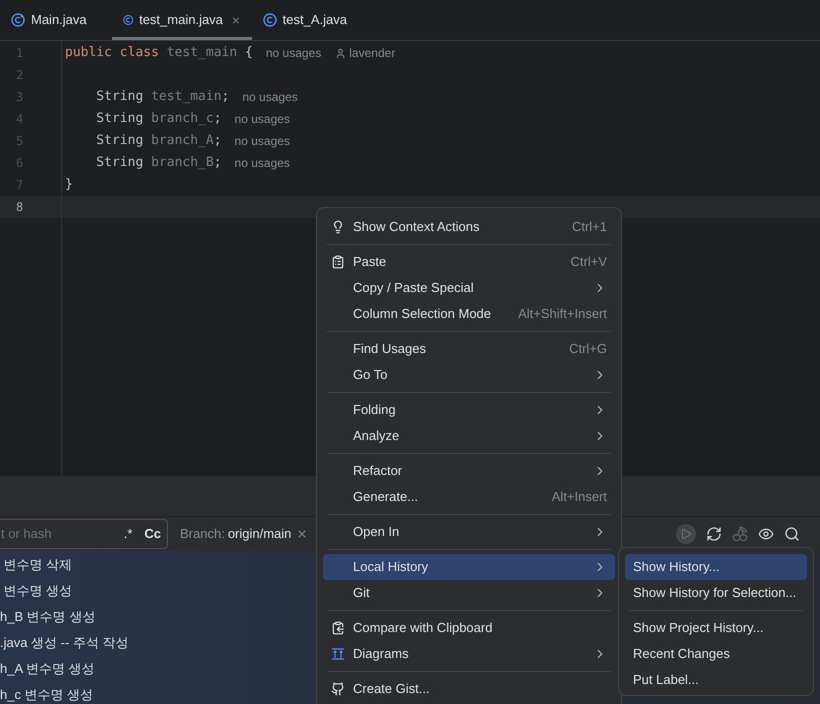  Describe the element at coordinates (64, 643) in the screenshot. I see `commit-message: .java 생성 -- 주석 작성` at that location.